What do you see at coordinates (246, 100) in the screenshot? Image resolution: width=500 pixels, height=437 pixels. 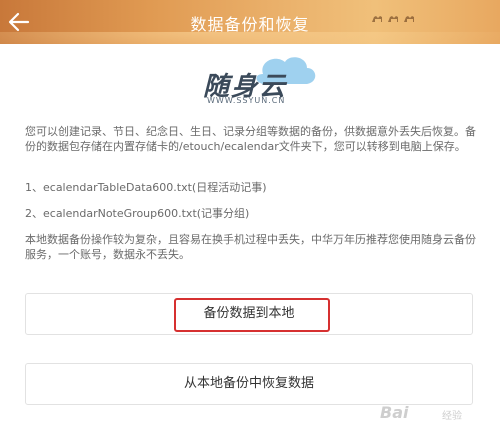 I see `logo-url: WWW.SSYUN.CN` at bounding box center [246, 100].